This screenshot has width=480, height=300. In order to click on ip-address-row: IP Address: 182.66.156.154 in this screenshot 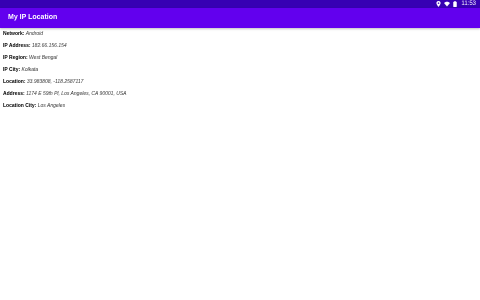, I will do `click(65, 46)`.